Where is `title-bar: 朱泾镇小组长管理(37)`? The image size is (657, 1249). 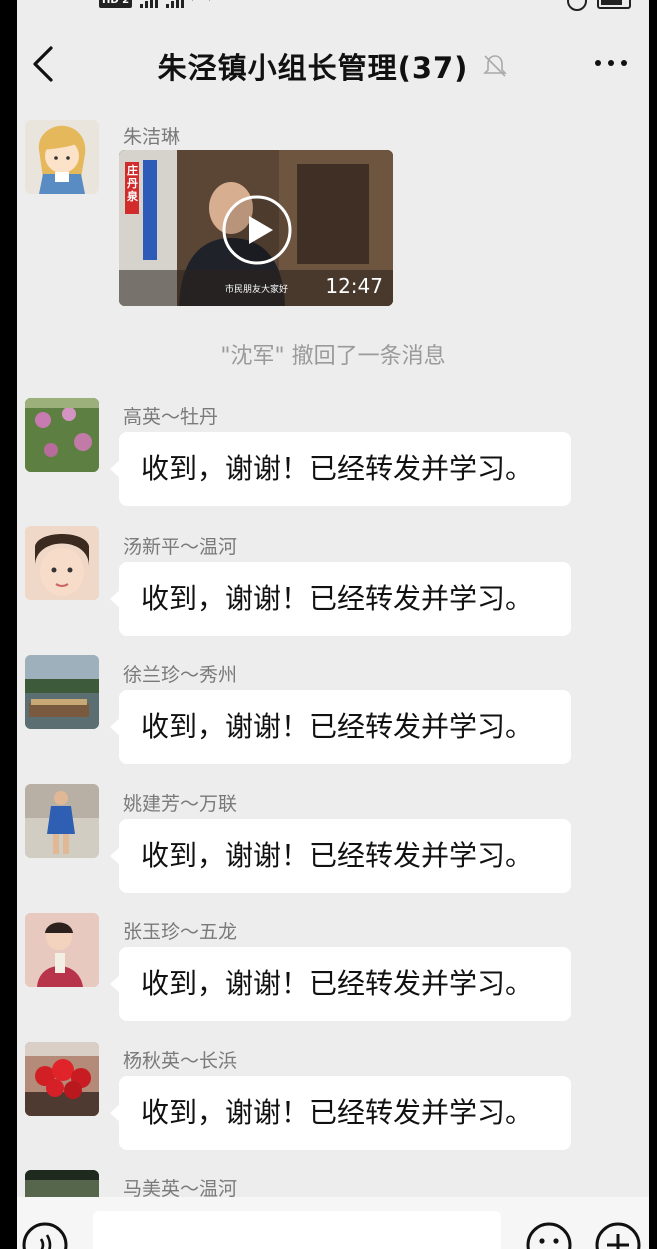 title-bar: 朱泾镇小组长管理(37) is located at coordinates (333, 63).